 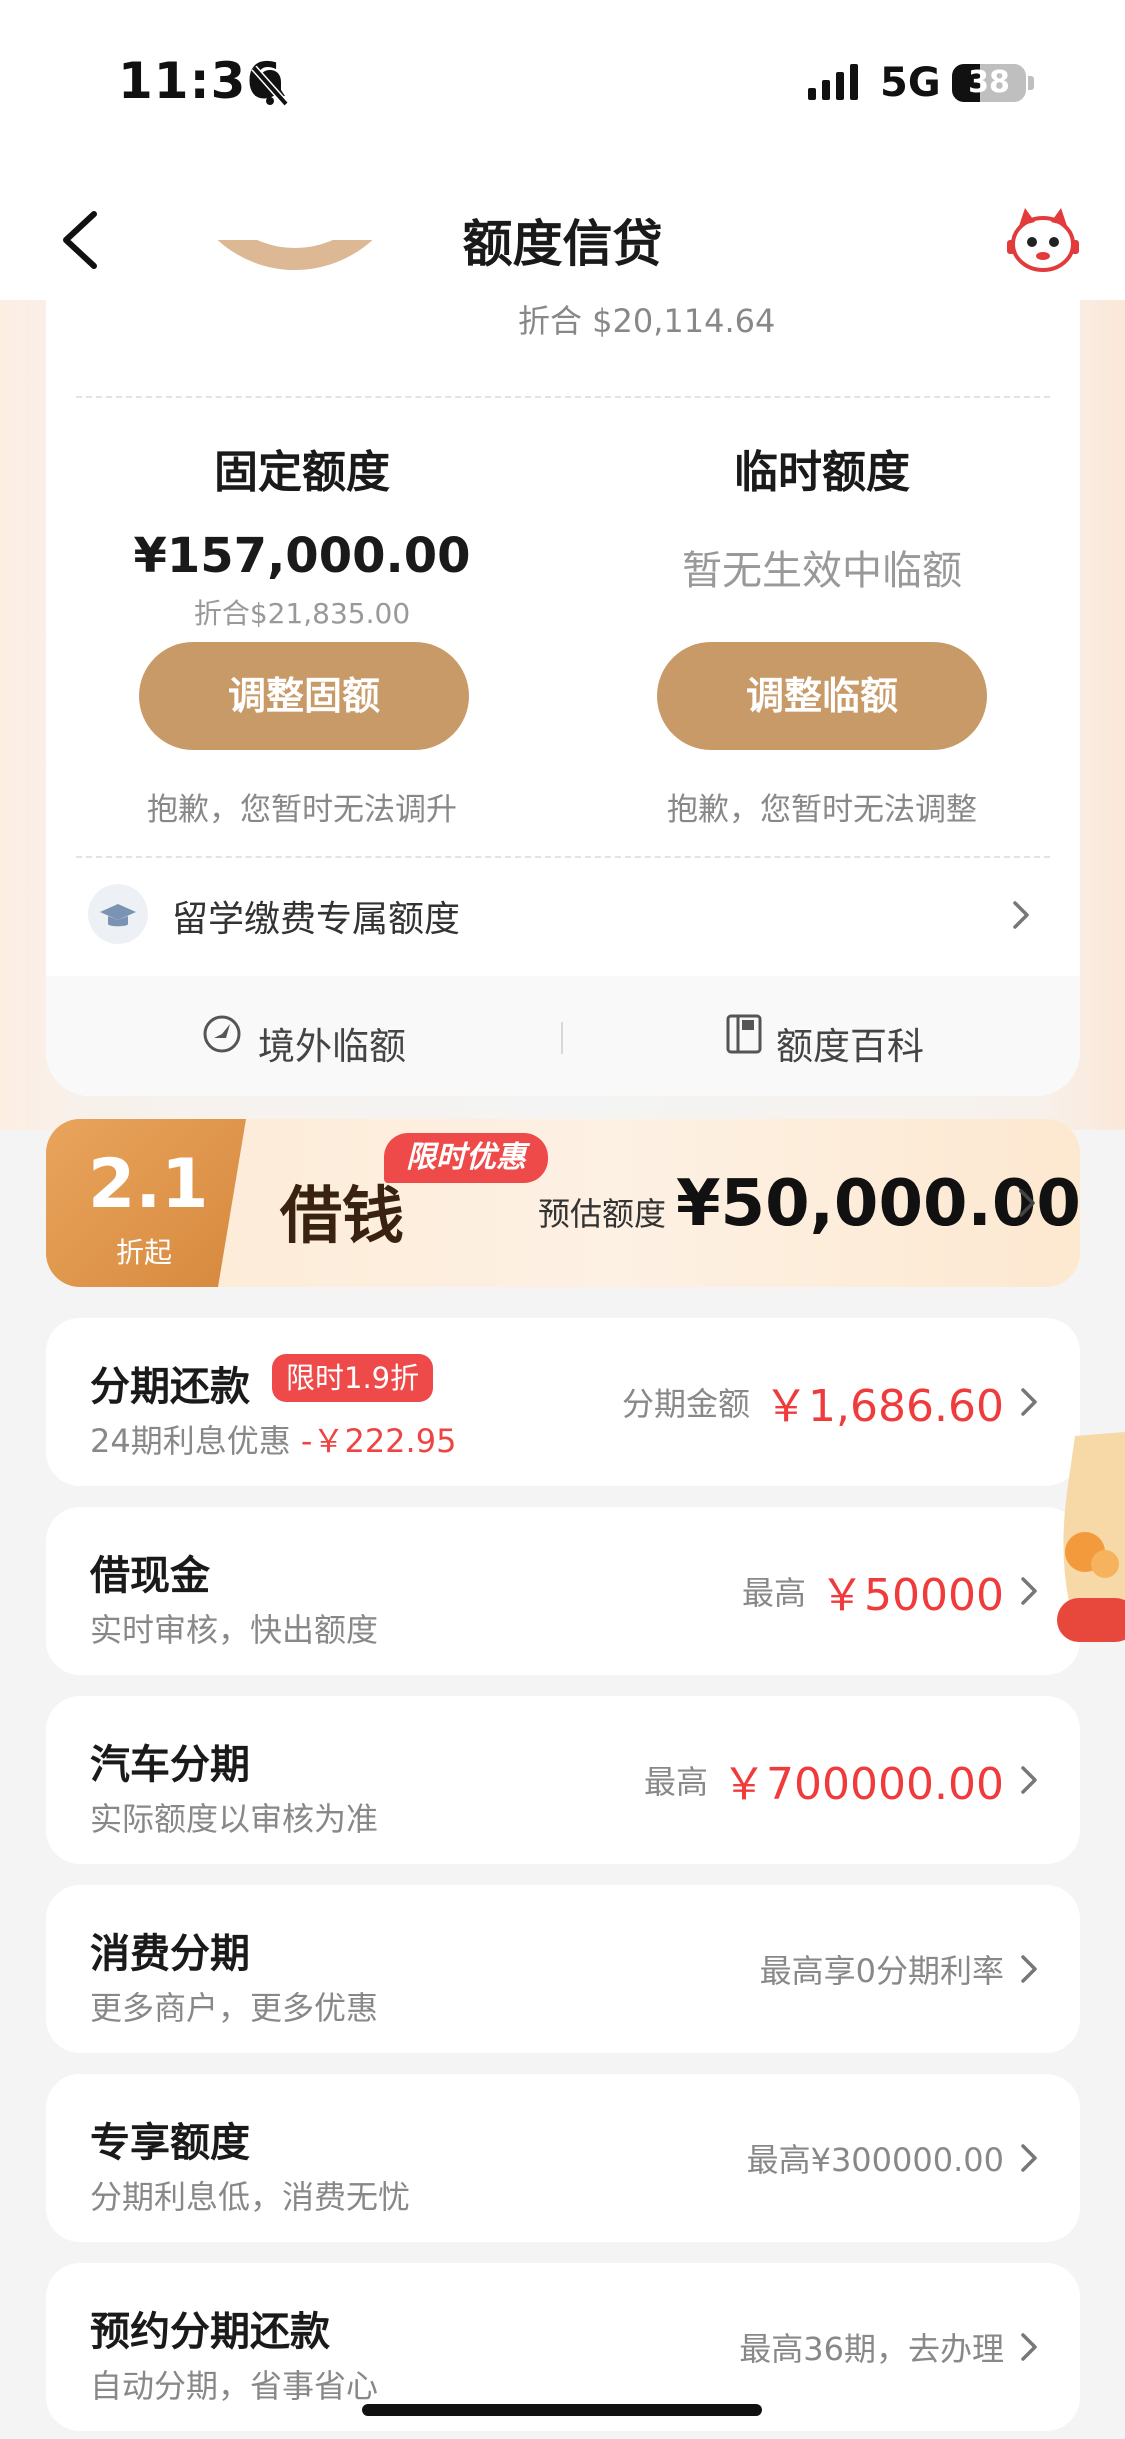 I want to click on adjust-temp-button: 调整临额, so click(x=822, y=696).